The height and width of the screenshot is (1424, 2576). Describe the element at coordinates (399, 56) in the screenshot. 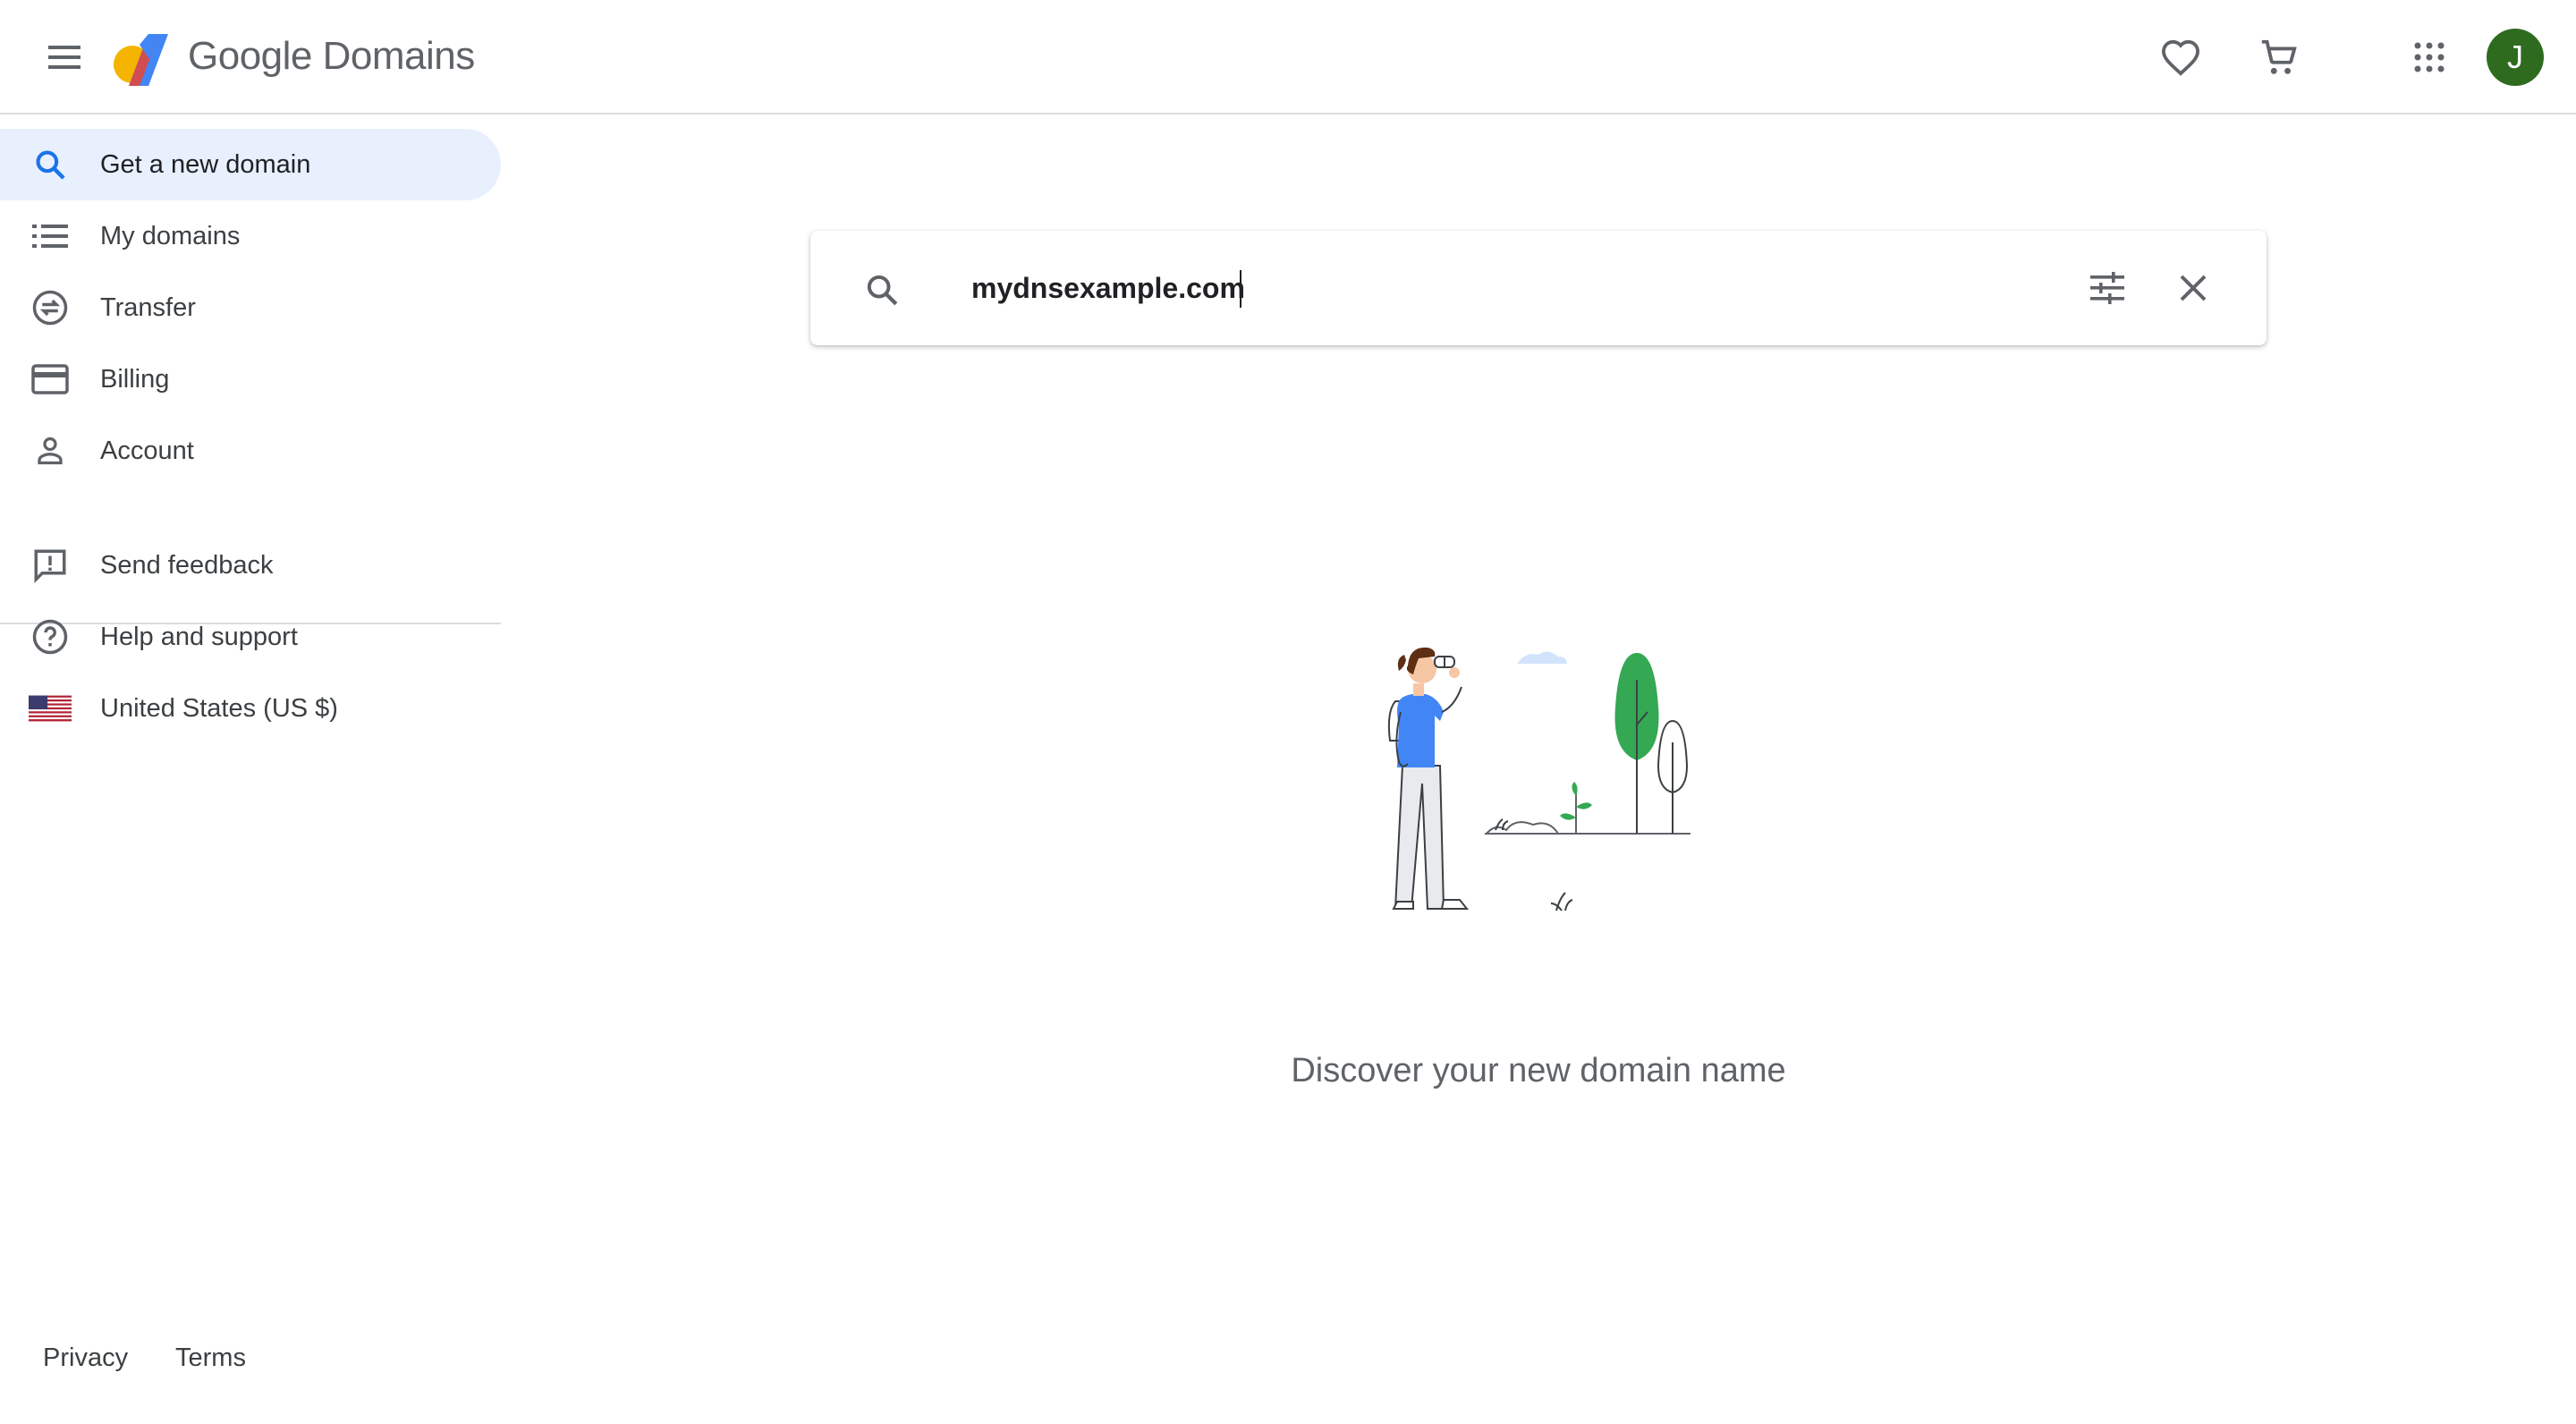

I see `brand-product-text: Domains` at that location.